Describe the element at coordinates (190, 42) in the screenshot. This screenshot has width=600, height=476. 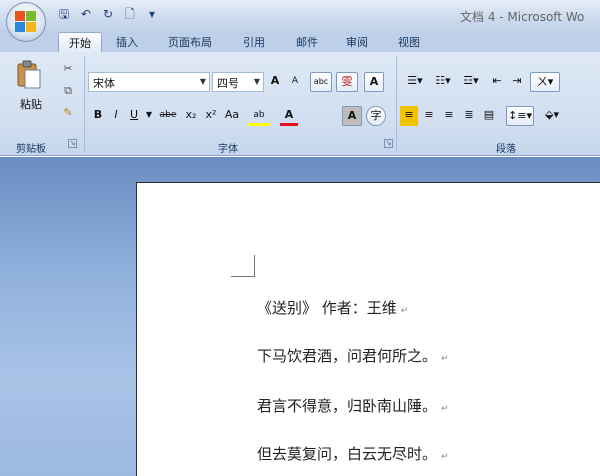
I see `tab-page-layout: 页面布局` at that location.